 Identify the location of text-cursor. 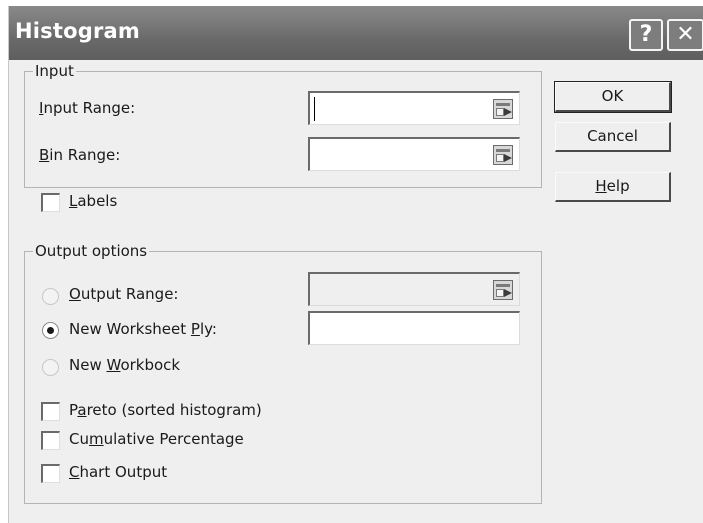
(314, 109).